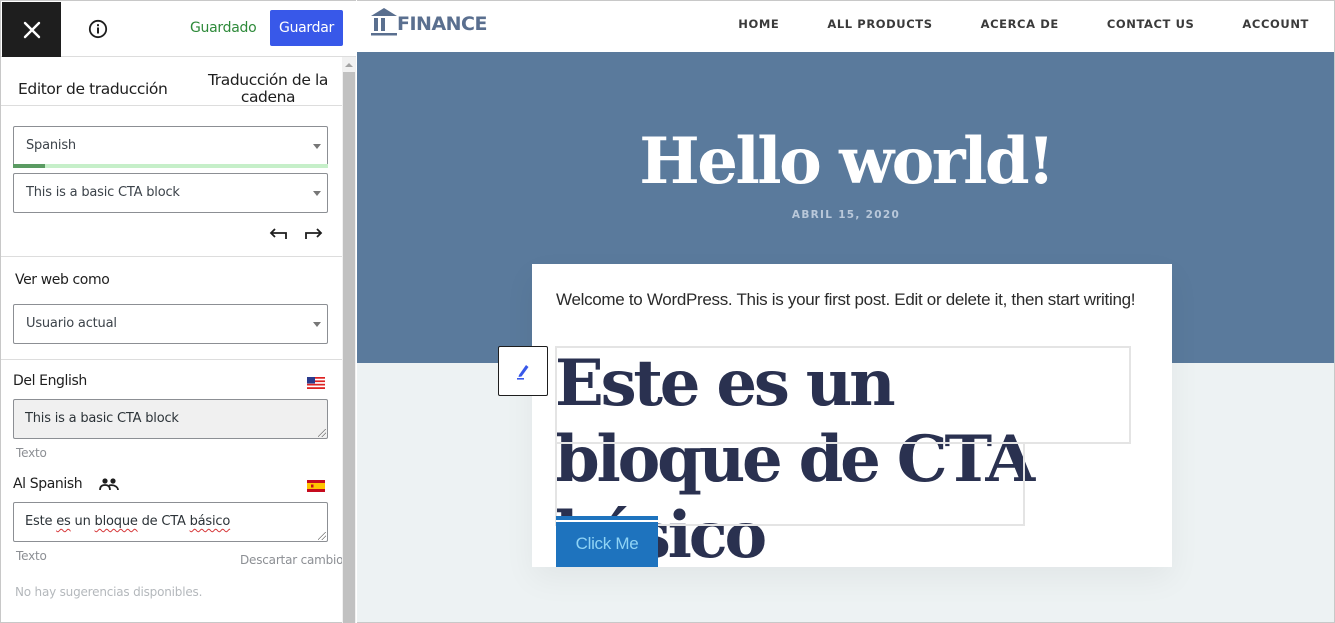  What do you see at coordinates (170, 166) in the screenshot?
I see `translation-progress-bar` at bounding box center [170, 166].